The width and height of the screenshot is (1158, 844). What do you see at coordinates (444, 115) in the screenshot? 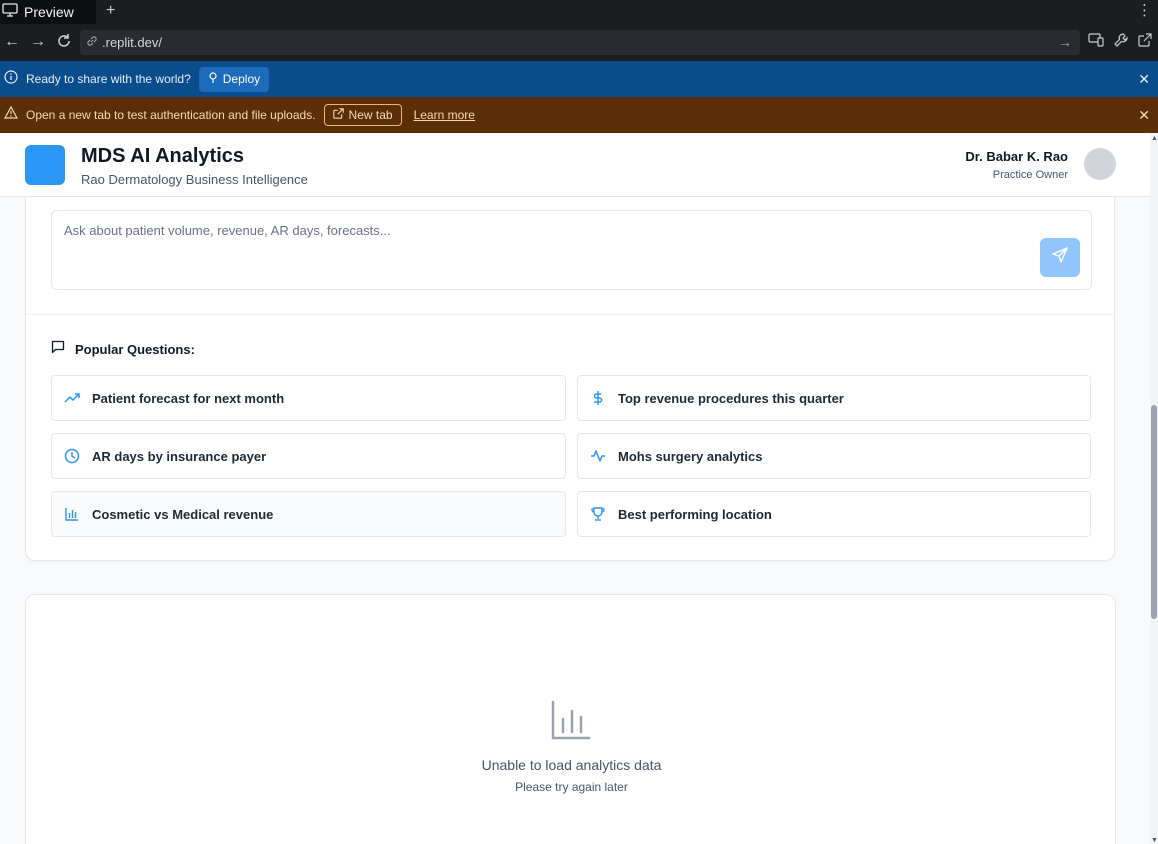
I see `learn-more-link: Learn more` at bounding box center [444, 115].